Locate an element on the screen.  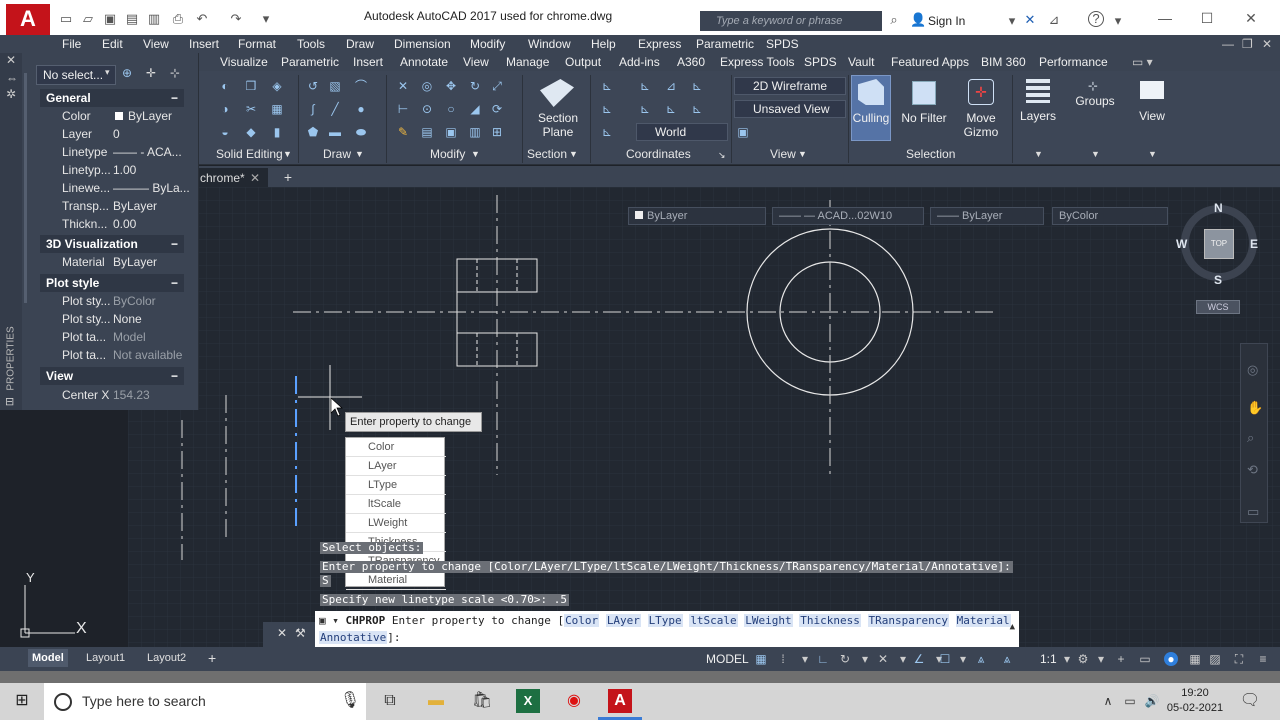
add-layout-icon: + is located at coordinates (212, 658).